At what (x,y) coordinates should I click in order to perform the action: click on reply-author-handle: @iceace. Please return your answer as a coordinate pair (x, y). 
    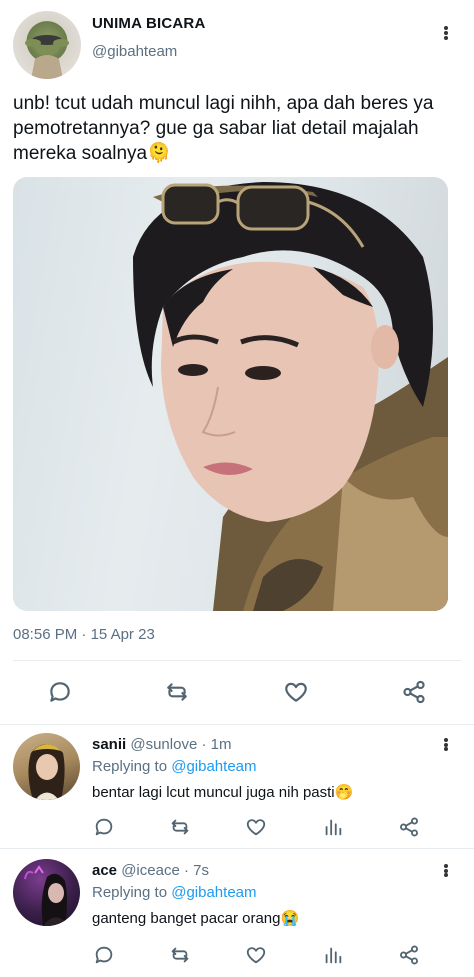
    Looking at the image, I should click on (150, 870).